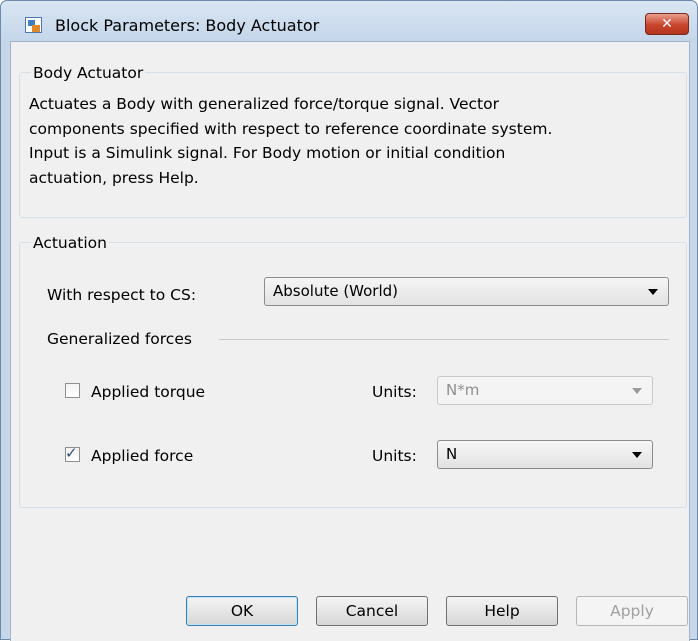  Describe the element at coordinates (394, 392) in the screenshot. I see `torque-units-label: Units:` at that location.